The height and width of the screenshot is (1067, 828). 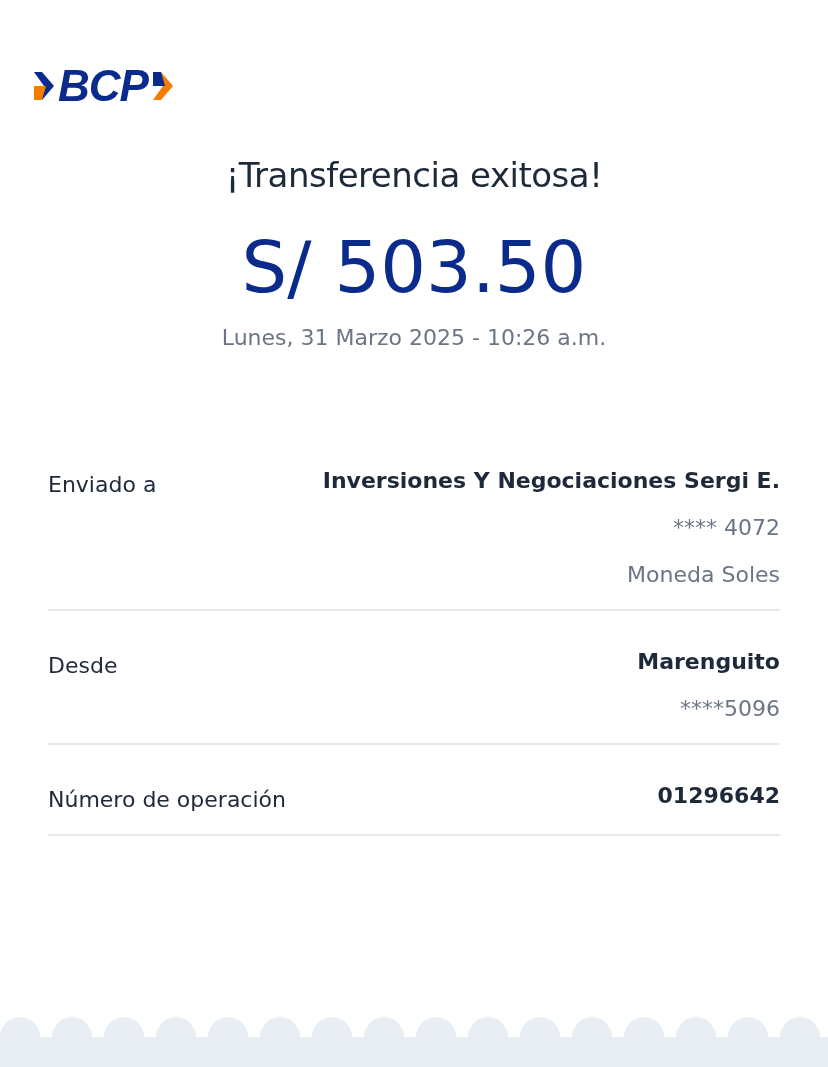 I want to click on logo: BCP, so click(x=104, y=86).